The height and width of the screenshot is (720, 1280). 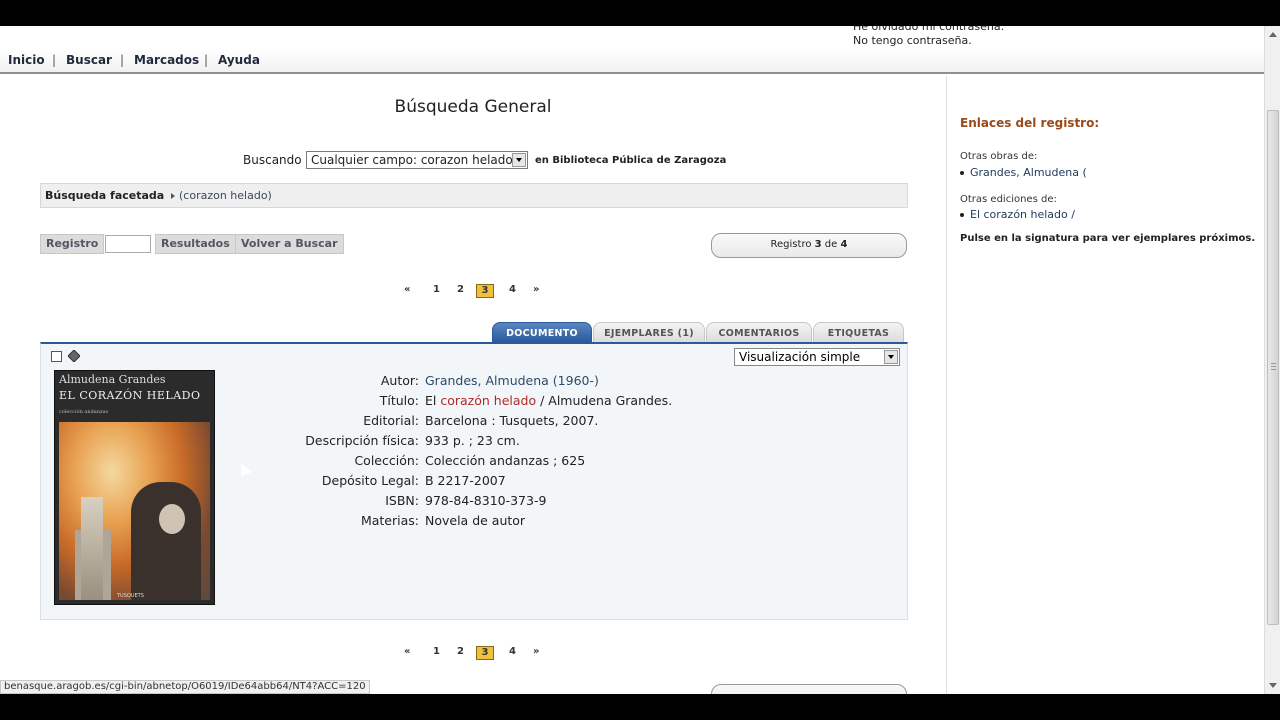 What do you see at coordinates (475, 520) in the screenshot?
I see `field-value: Novela de autor` at bounding box center [475, 520].